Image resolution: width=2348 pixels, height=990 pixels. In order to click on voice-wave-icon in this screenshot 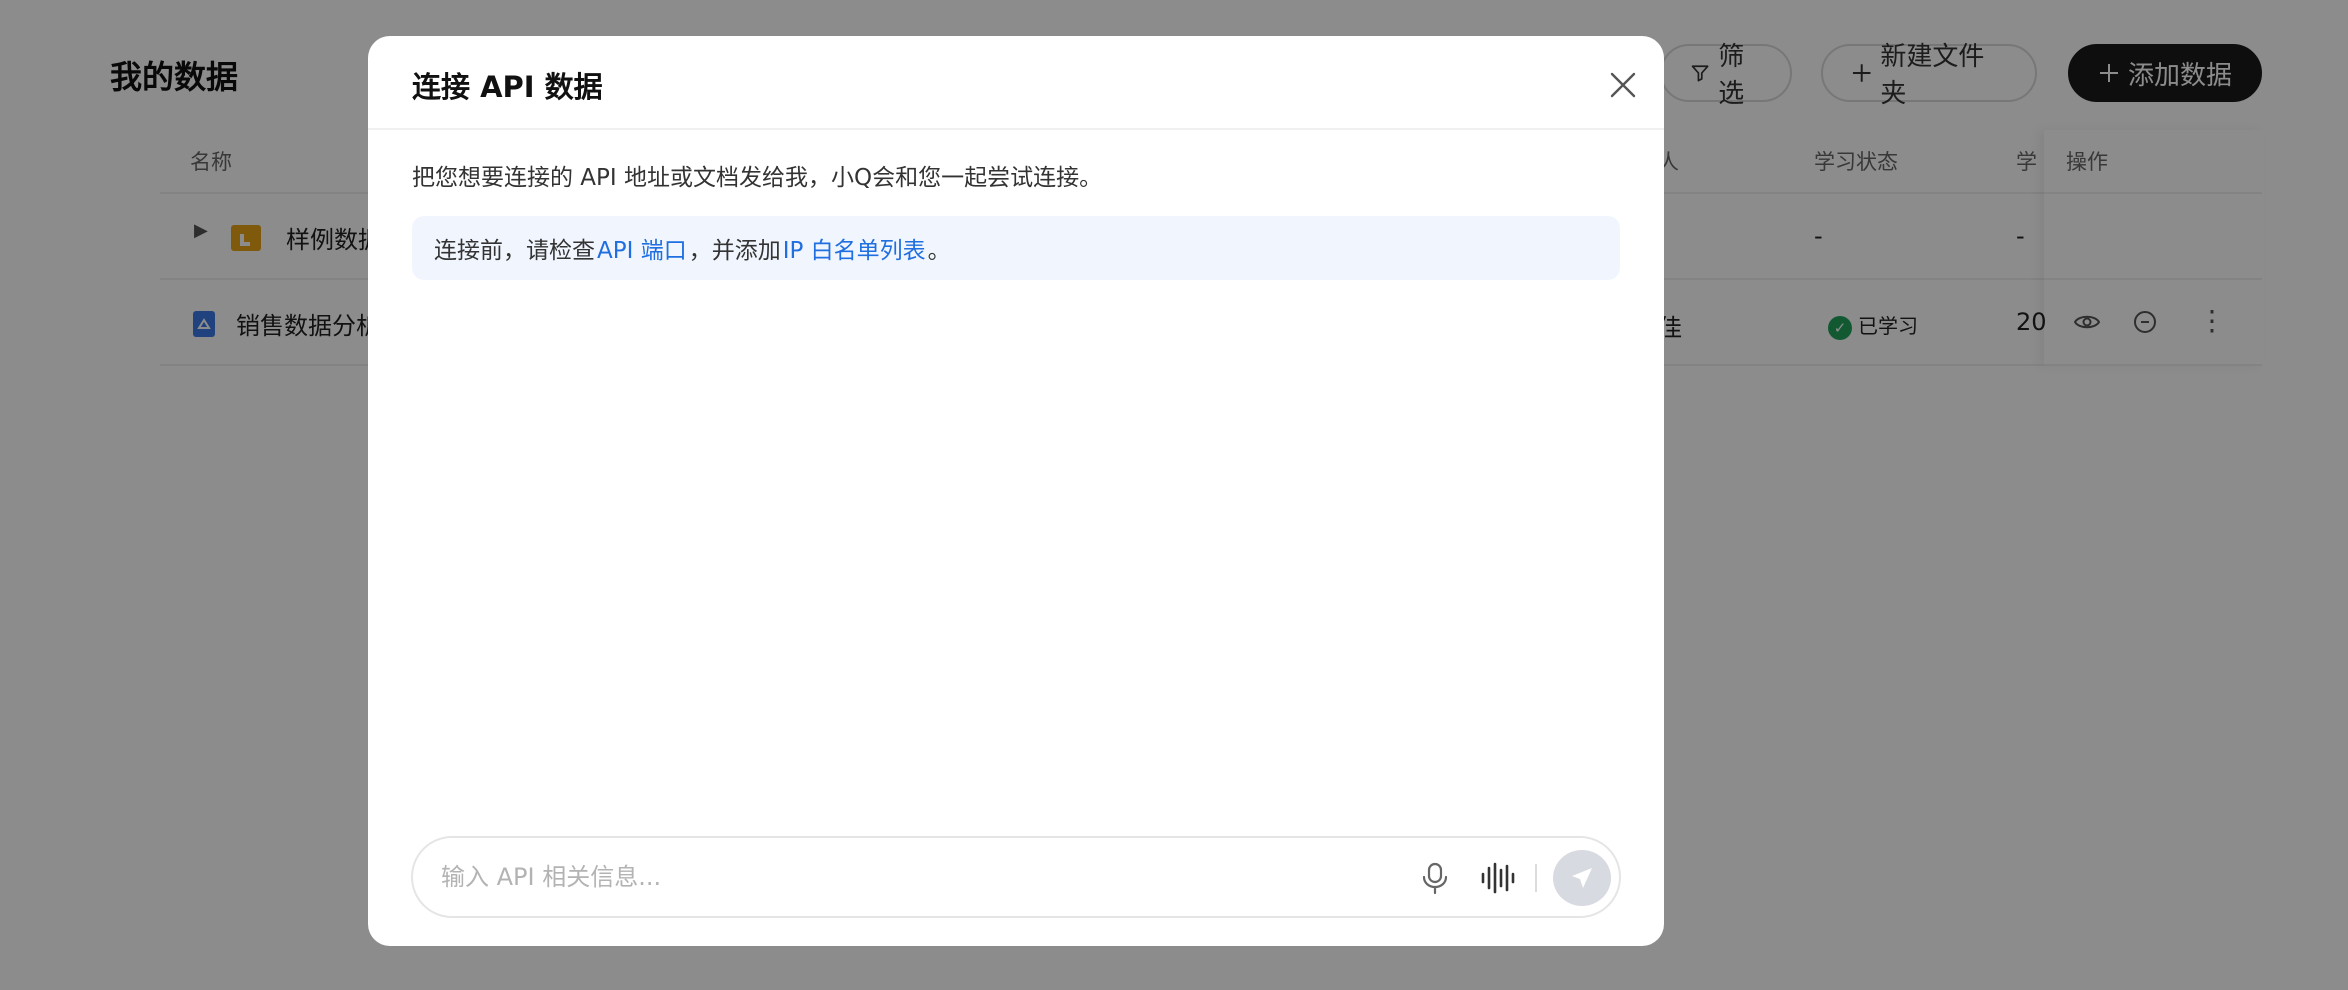, I will do `click(1499, 878)`.